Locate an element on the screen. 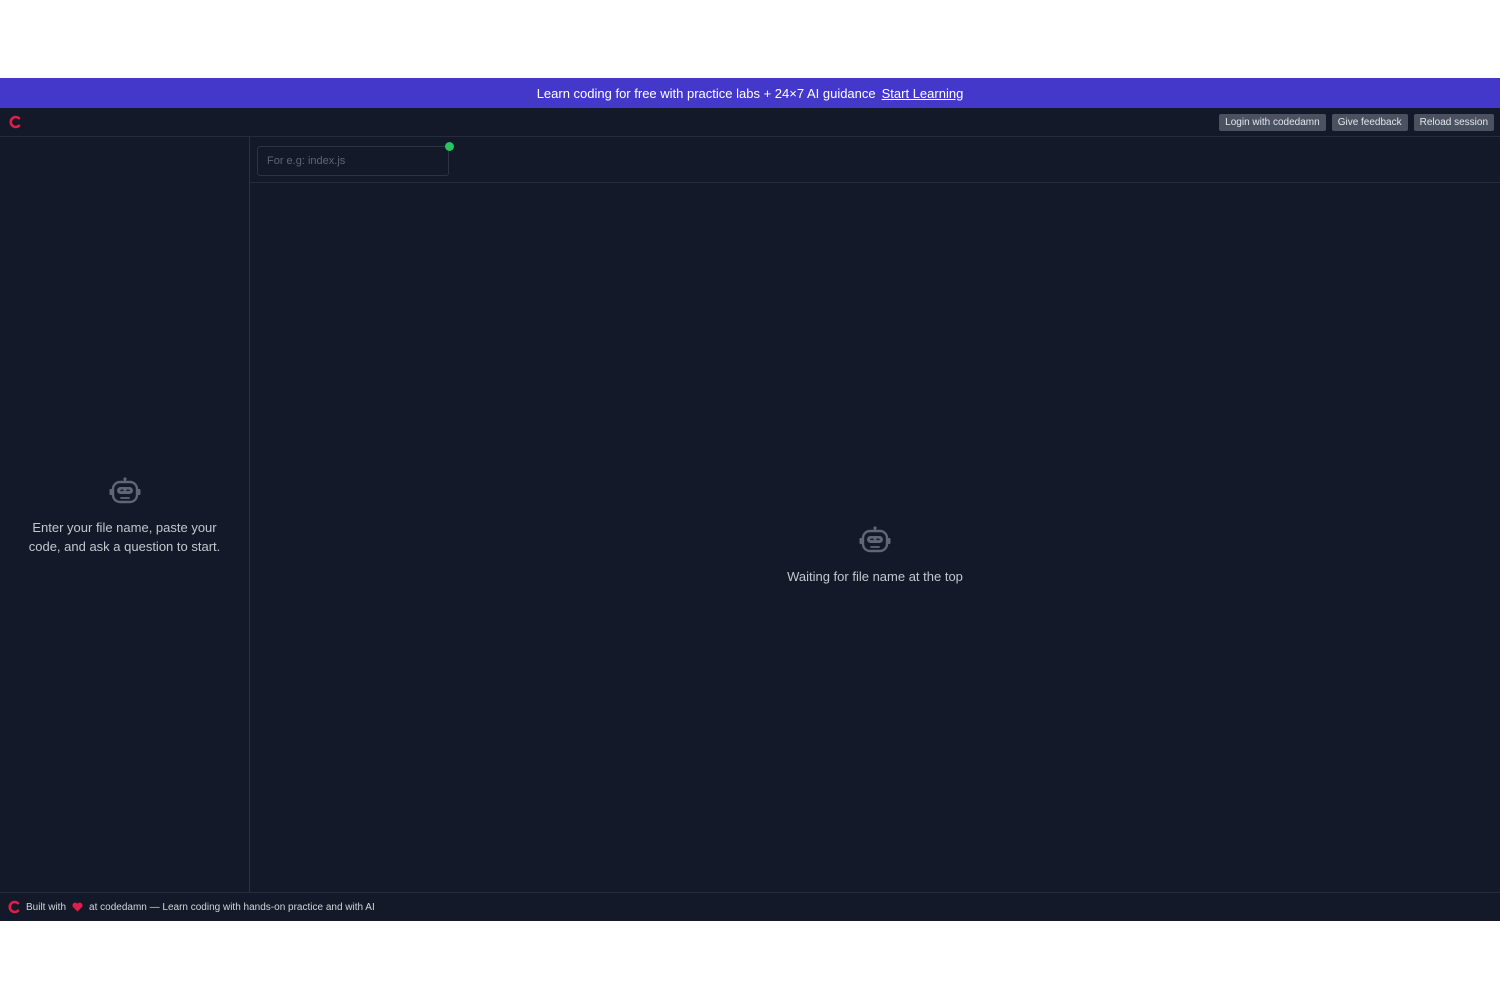  heart-icon is located at coordinates (77, 907).